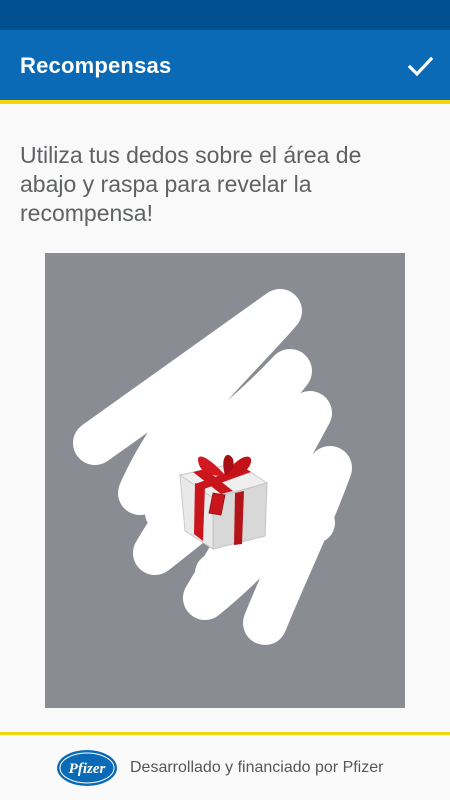 This screenshot has width=450, height=800. I want to click on page-title: Recompensas, so click(96, 65).